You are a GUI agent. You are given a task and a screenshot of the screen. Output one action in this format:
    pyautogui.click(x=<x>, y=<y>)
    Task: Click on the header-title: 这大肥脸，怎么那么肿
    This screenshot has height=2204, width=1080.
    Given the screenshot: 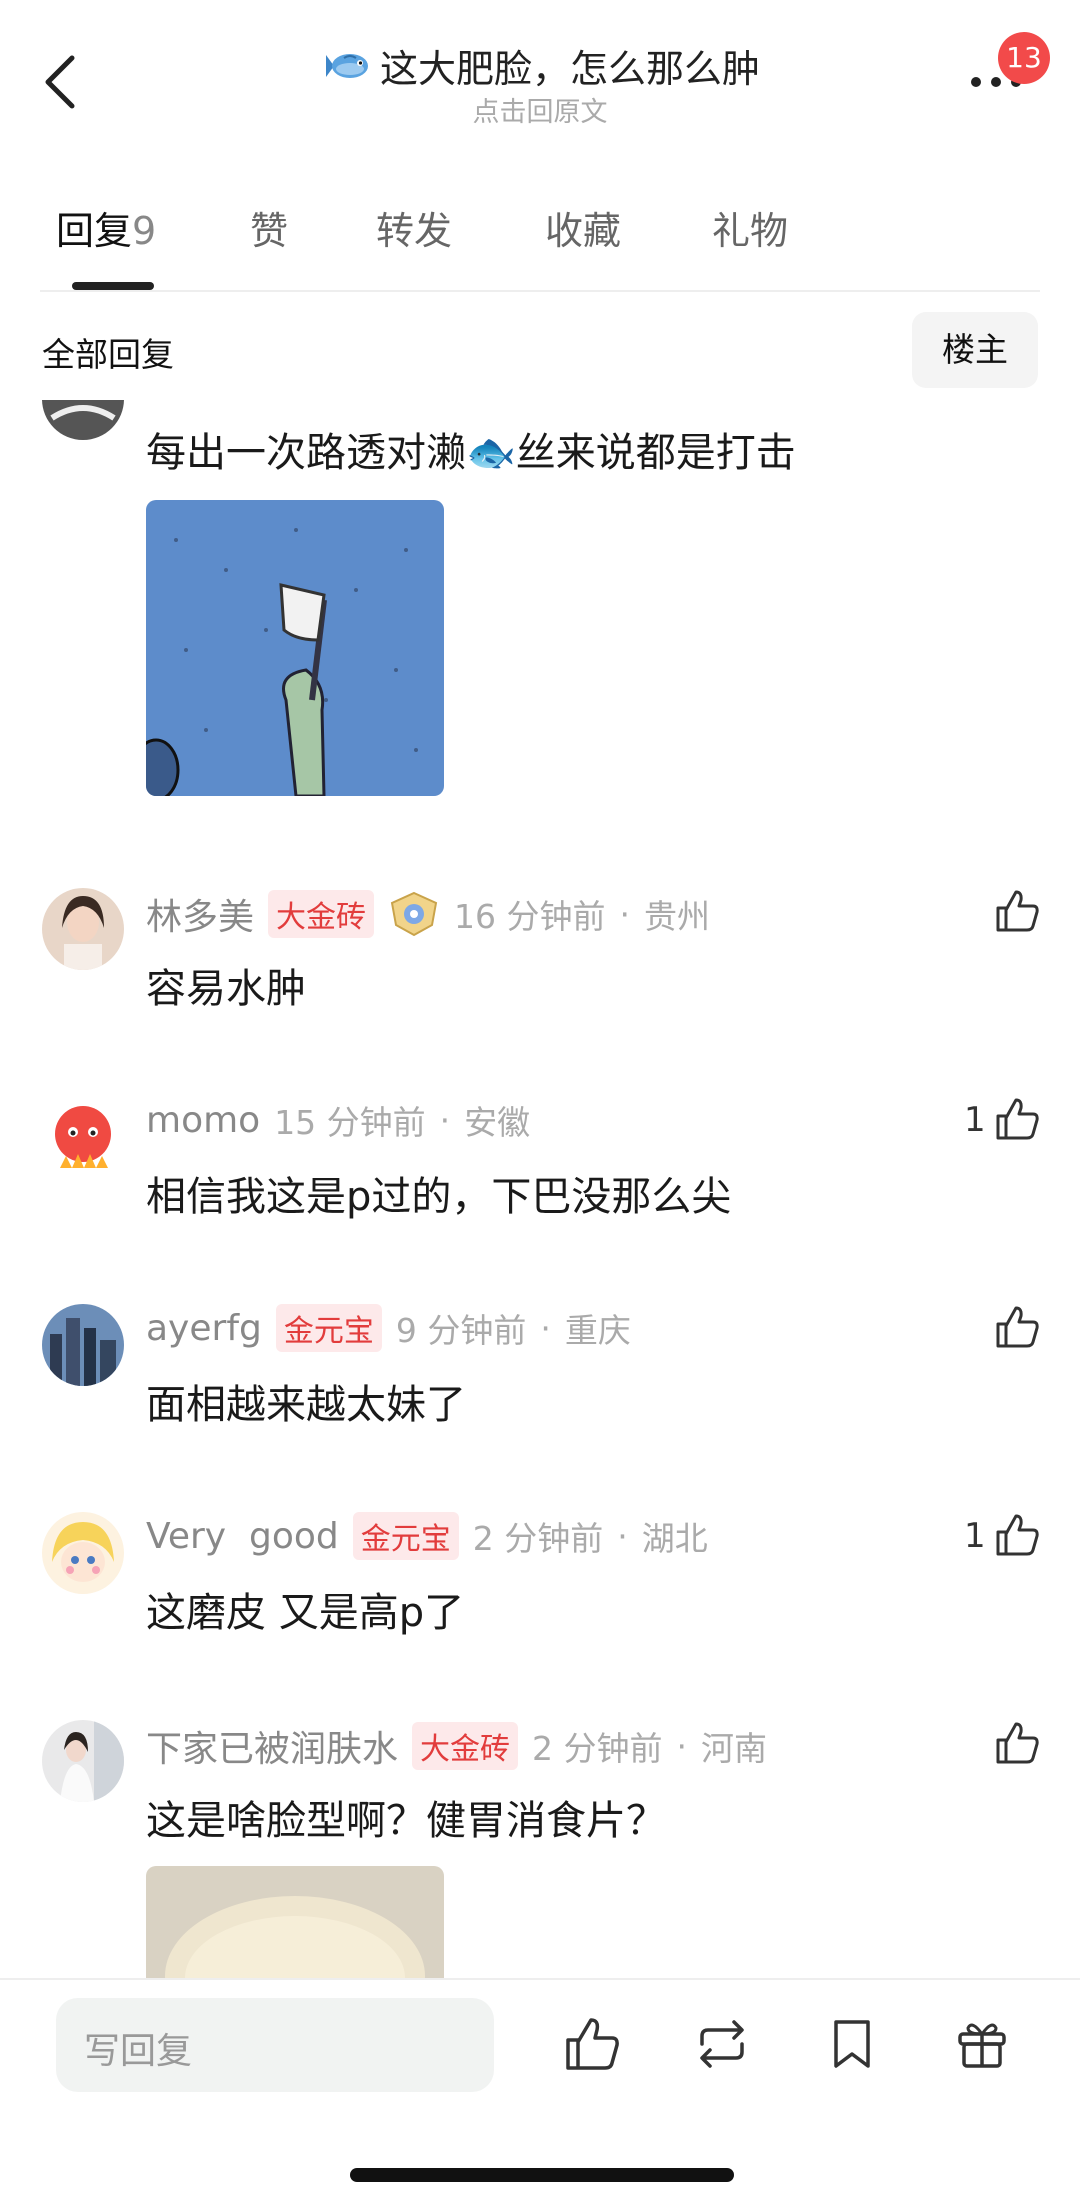 What is the action you would take?
    pyautogui.click(x=540, y=65)
    